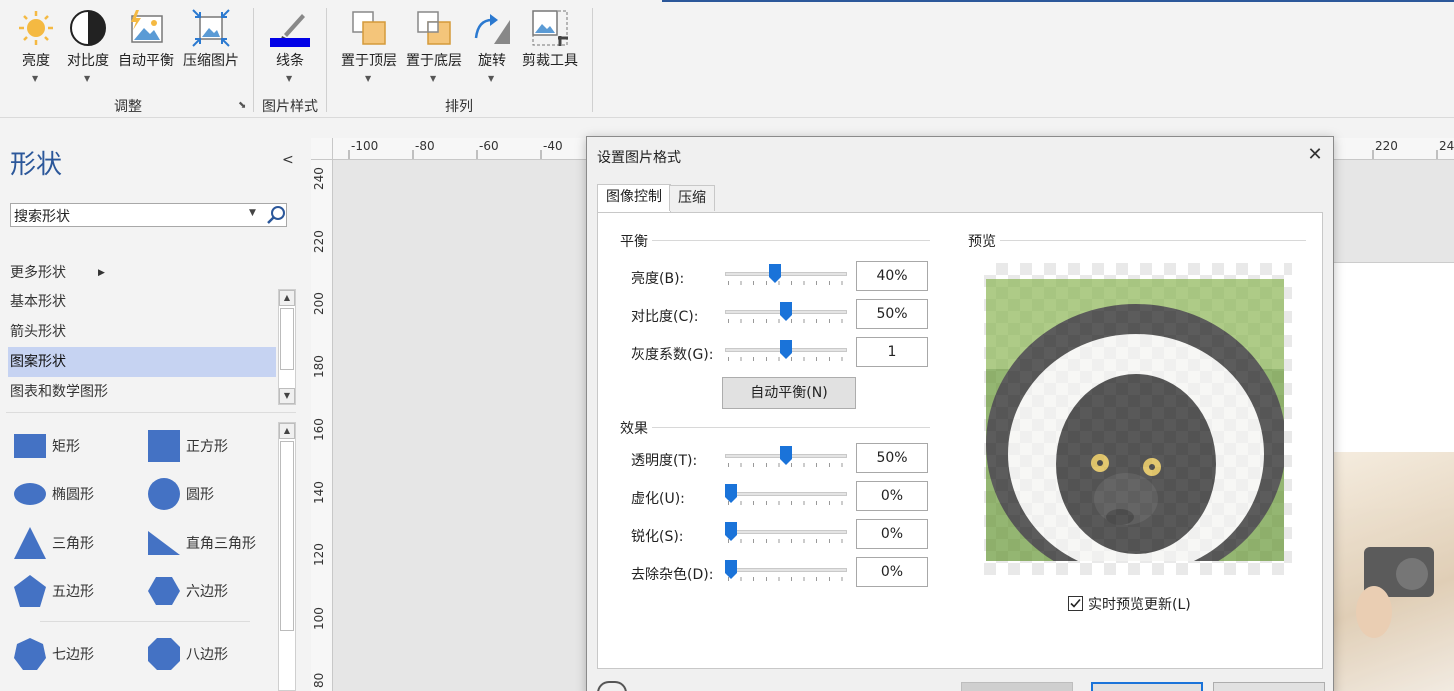 Image resolution: width=1454 pixels, height=691 pixels. Describe the element at coordinates (1269, 686) in the screenshot. I see `cancel-button` at that location.